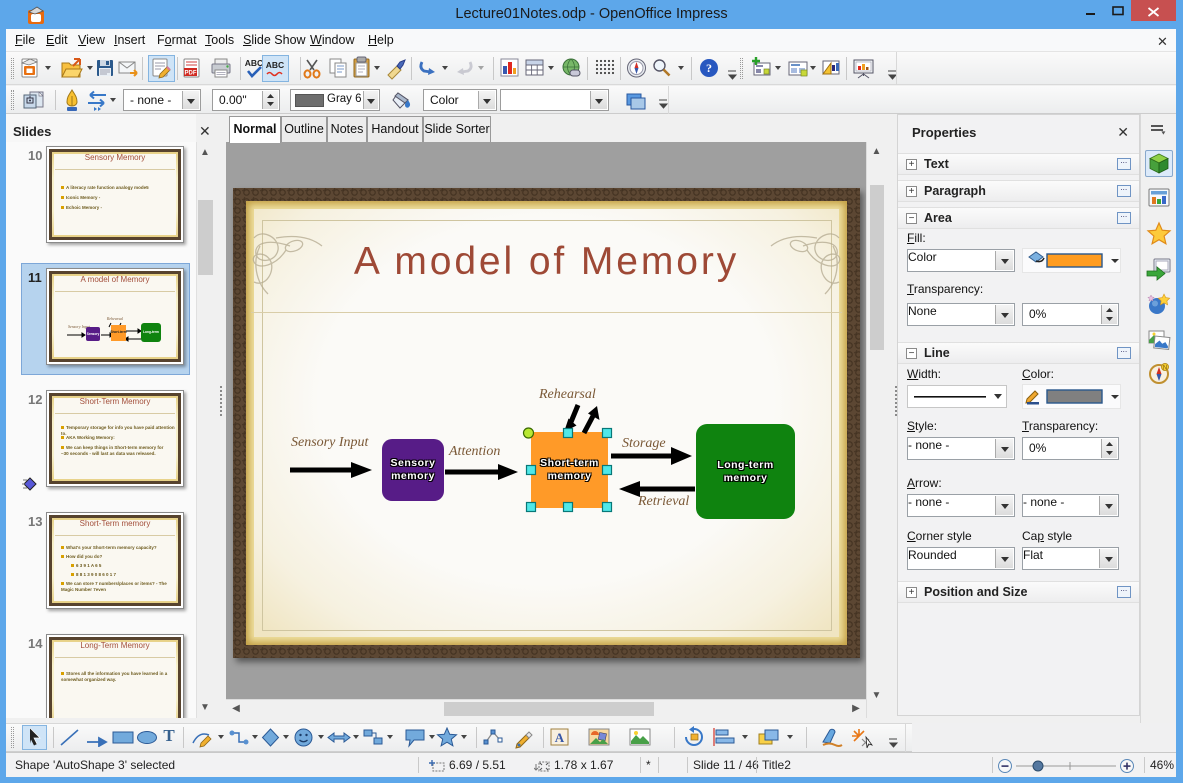 This screenshot has height=783, width=1183. I want to click on svg-text: Short-term, so click(118, 332).